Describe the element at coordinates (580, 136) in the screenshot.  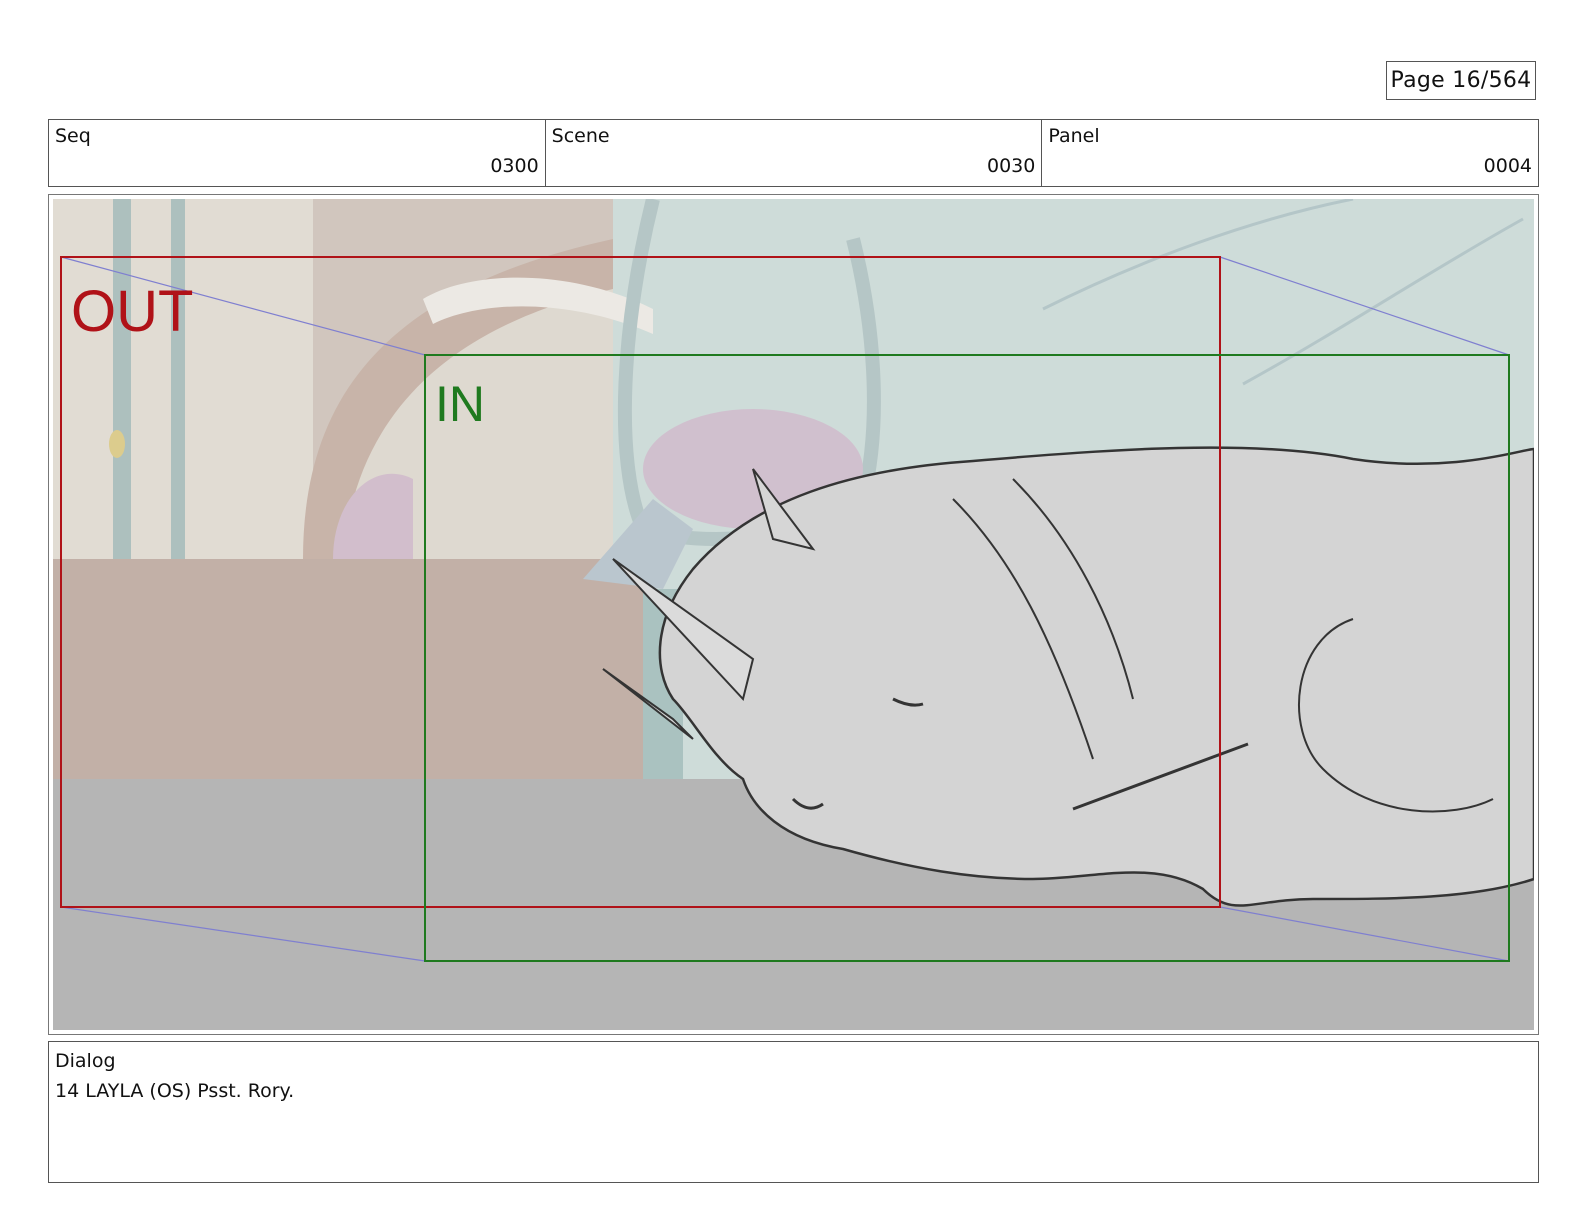
I see `scene-label: Scene` at that location.